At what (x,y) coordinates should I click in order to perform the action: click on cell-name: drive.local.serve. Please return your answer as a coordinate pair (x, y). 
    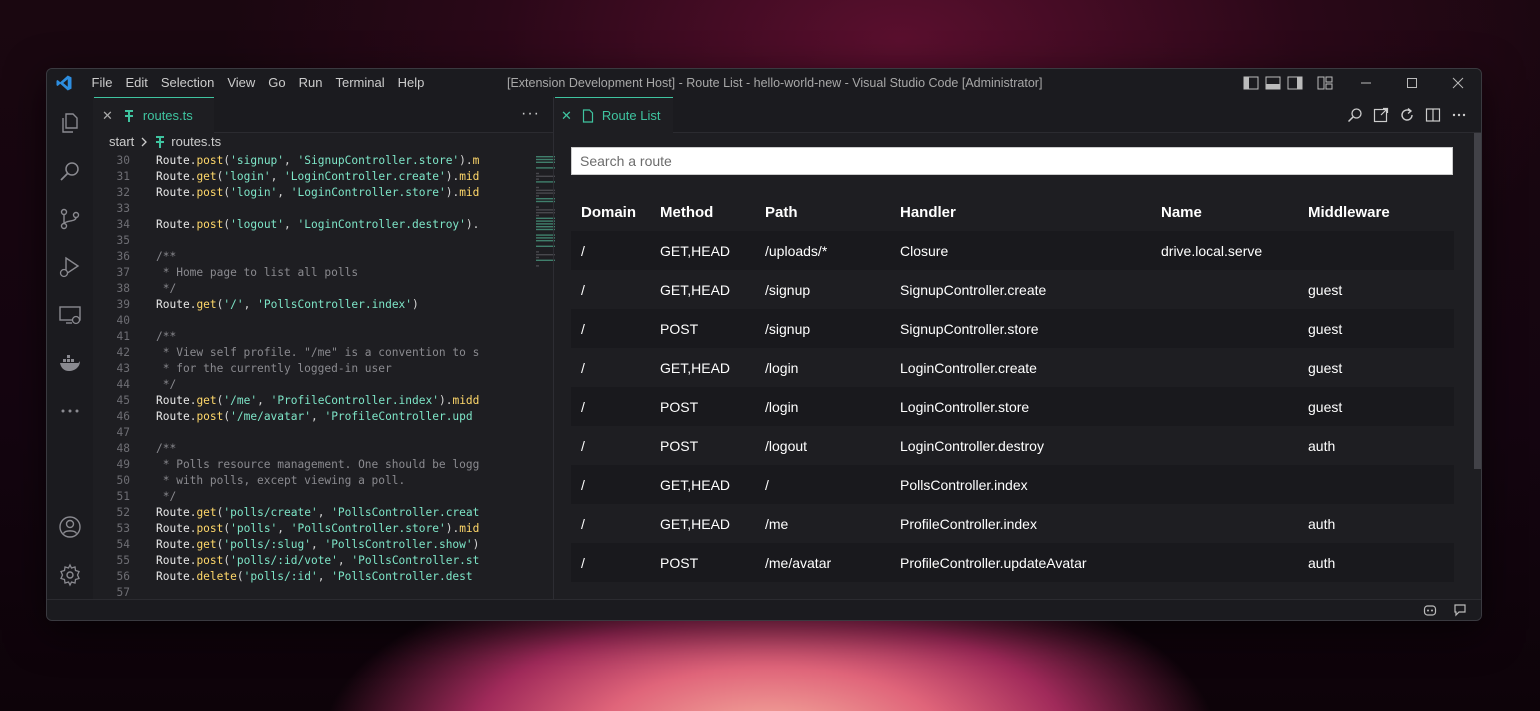
    Looking at the image, I should click on (1224, 250).